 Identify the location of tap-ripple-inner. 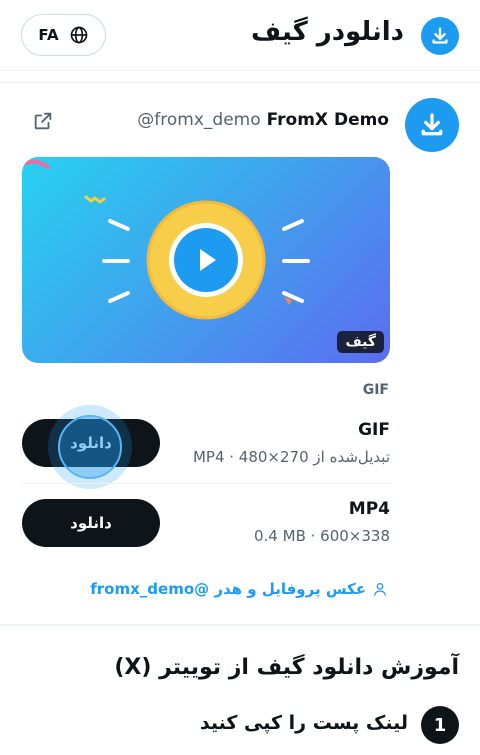
(90, 447).